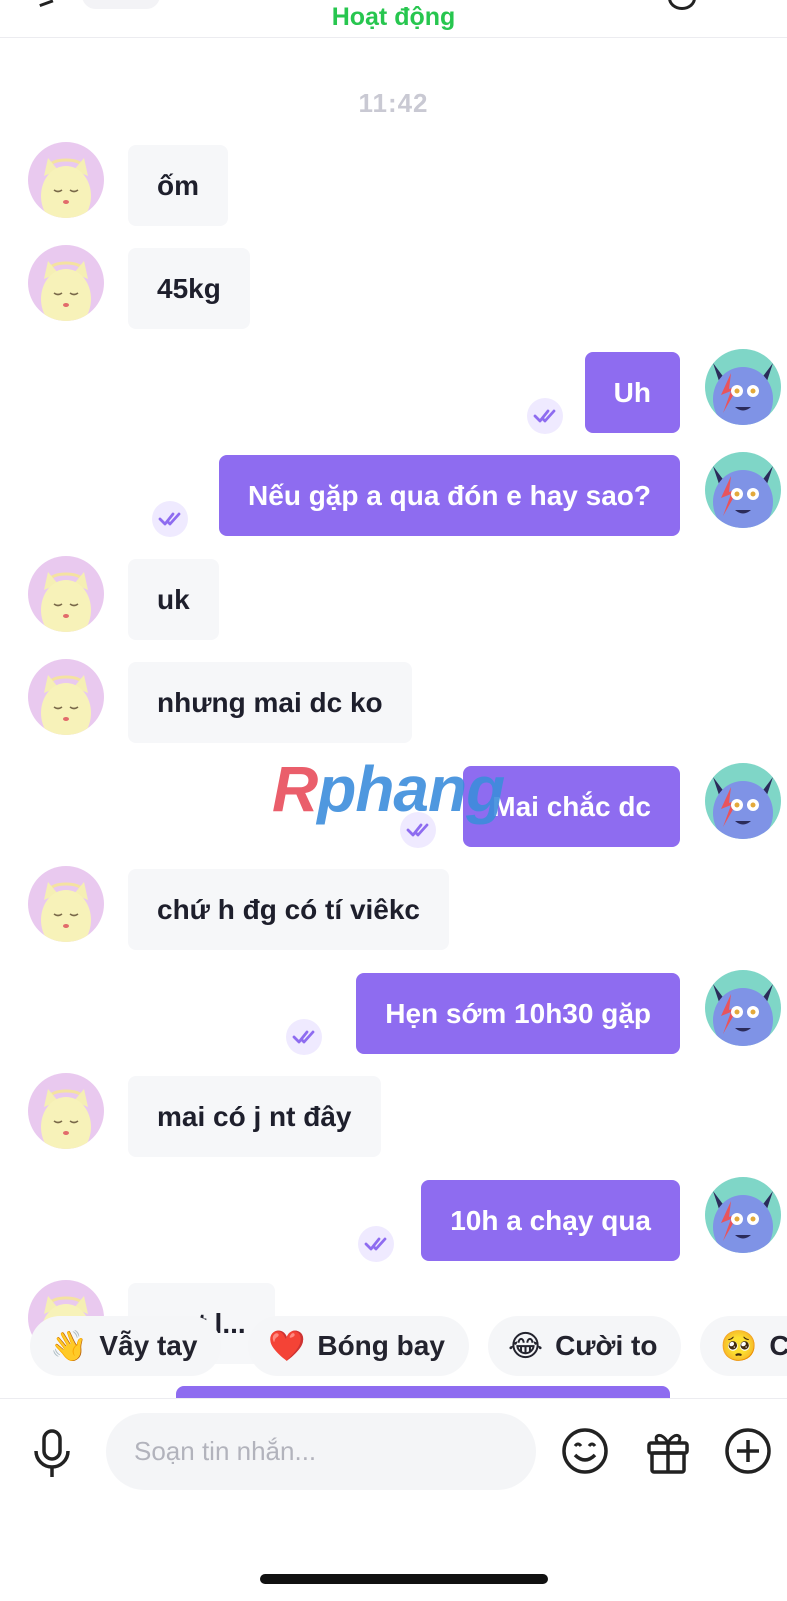 Image resolution: width=787 pixels, height=1601 pixels. What do you see at coordinates (393, 1115) in the screenshot?
I see `incoming-message: mai có j nt đây` at bounding box center [393, 1115].